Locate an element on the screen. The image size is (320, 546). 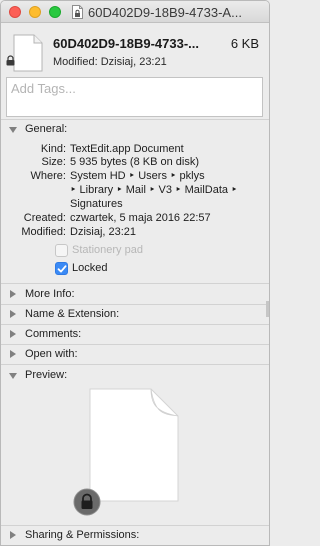
section-comments-label: Comments: is located at coordinates (53, 334).